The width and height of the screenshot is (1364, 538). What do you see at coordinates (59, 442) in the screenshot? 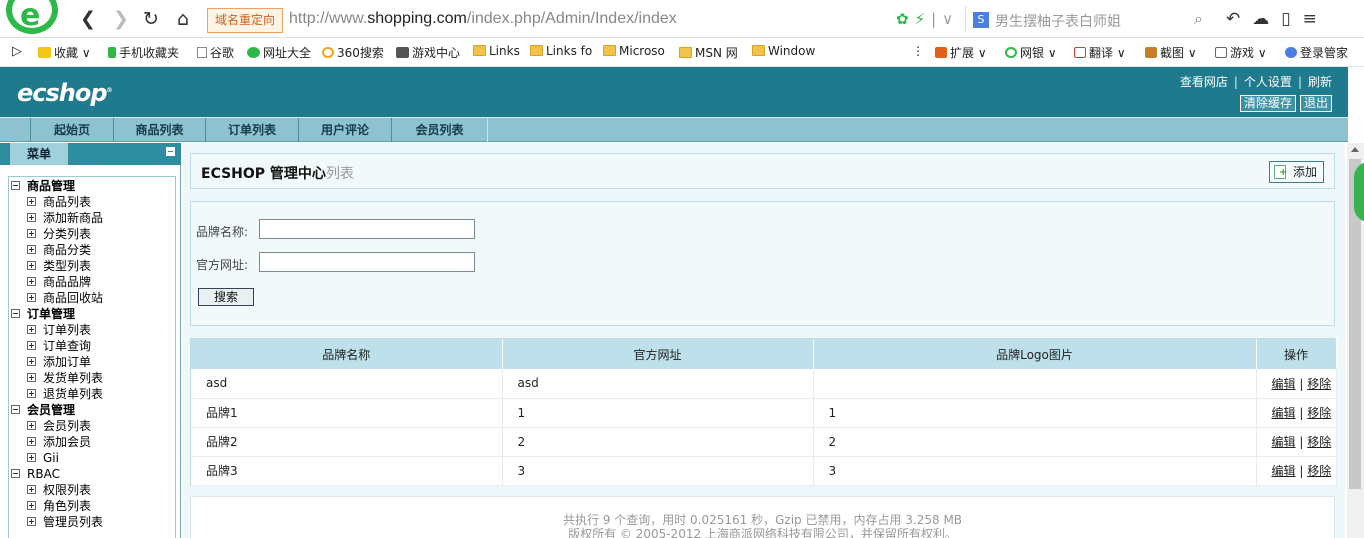
I see `menu-item-add-member: 添加会员` at bounding box center [59, 442].